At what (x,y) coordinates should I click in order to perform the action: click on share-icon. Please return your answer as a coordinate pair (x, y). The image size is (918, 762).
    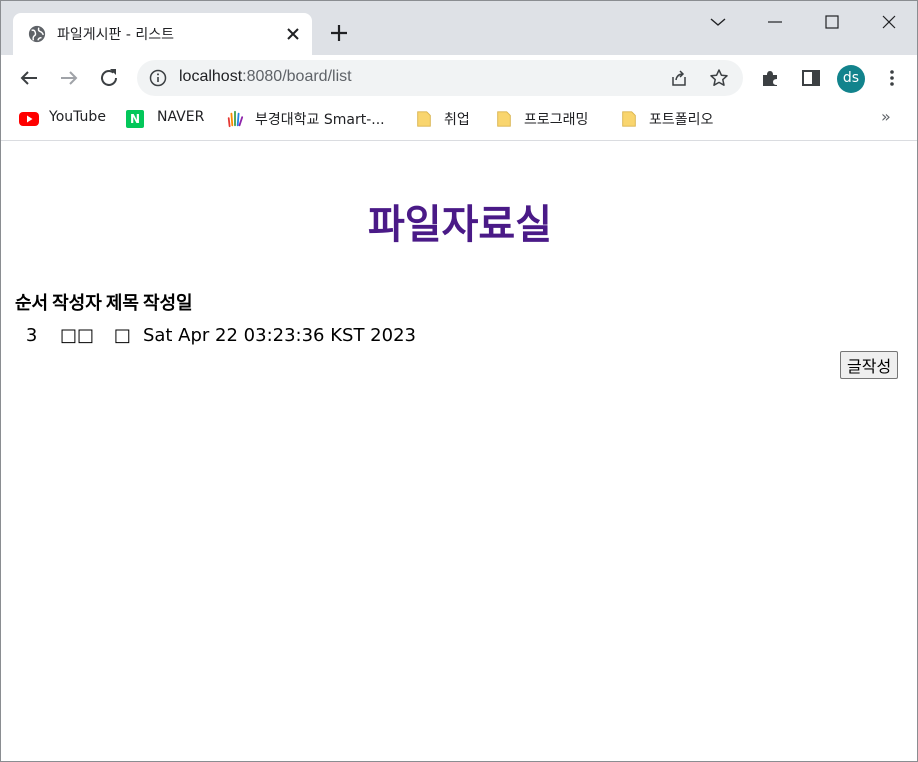
    Looking at the image, I should click on (679, 78).